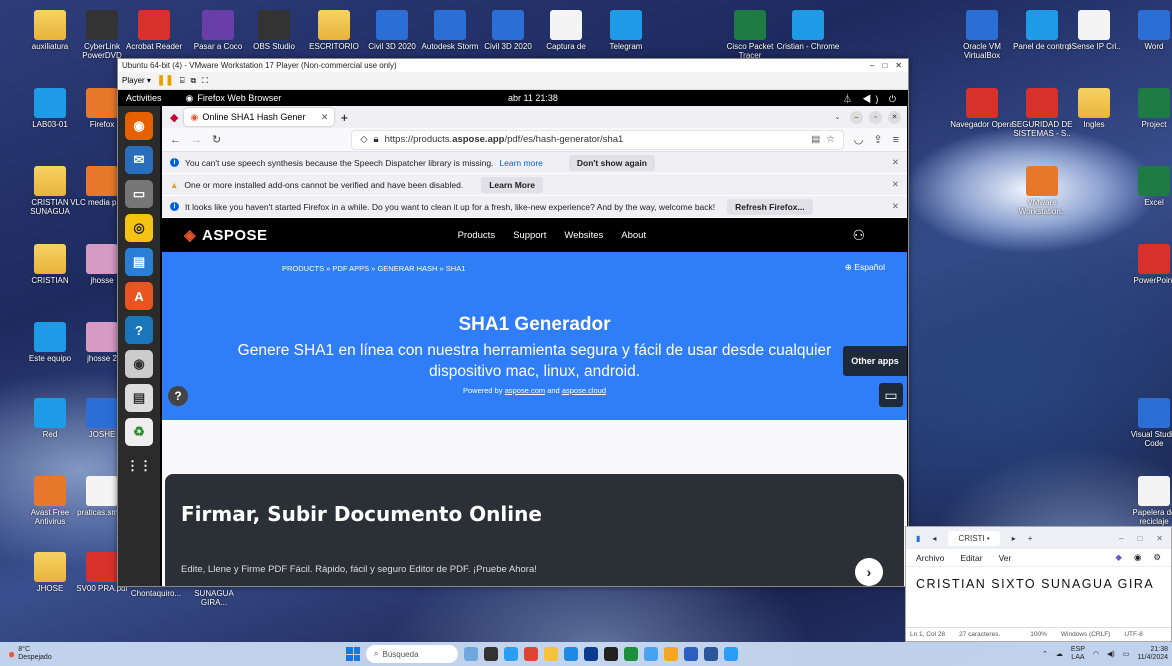 This screenshot has height=666, width=1172. I want to click on new-tab-icon: +, so click(1030, 538).